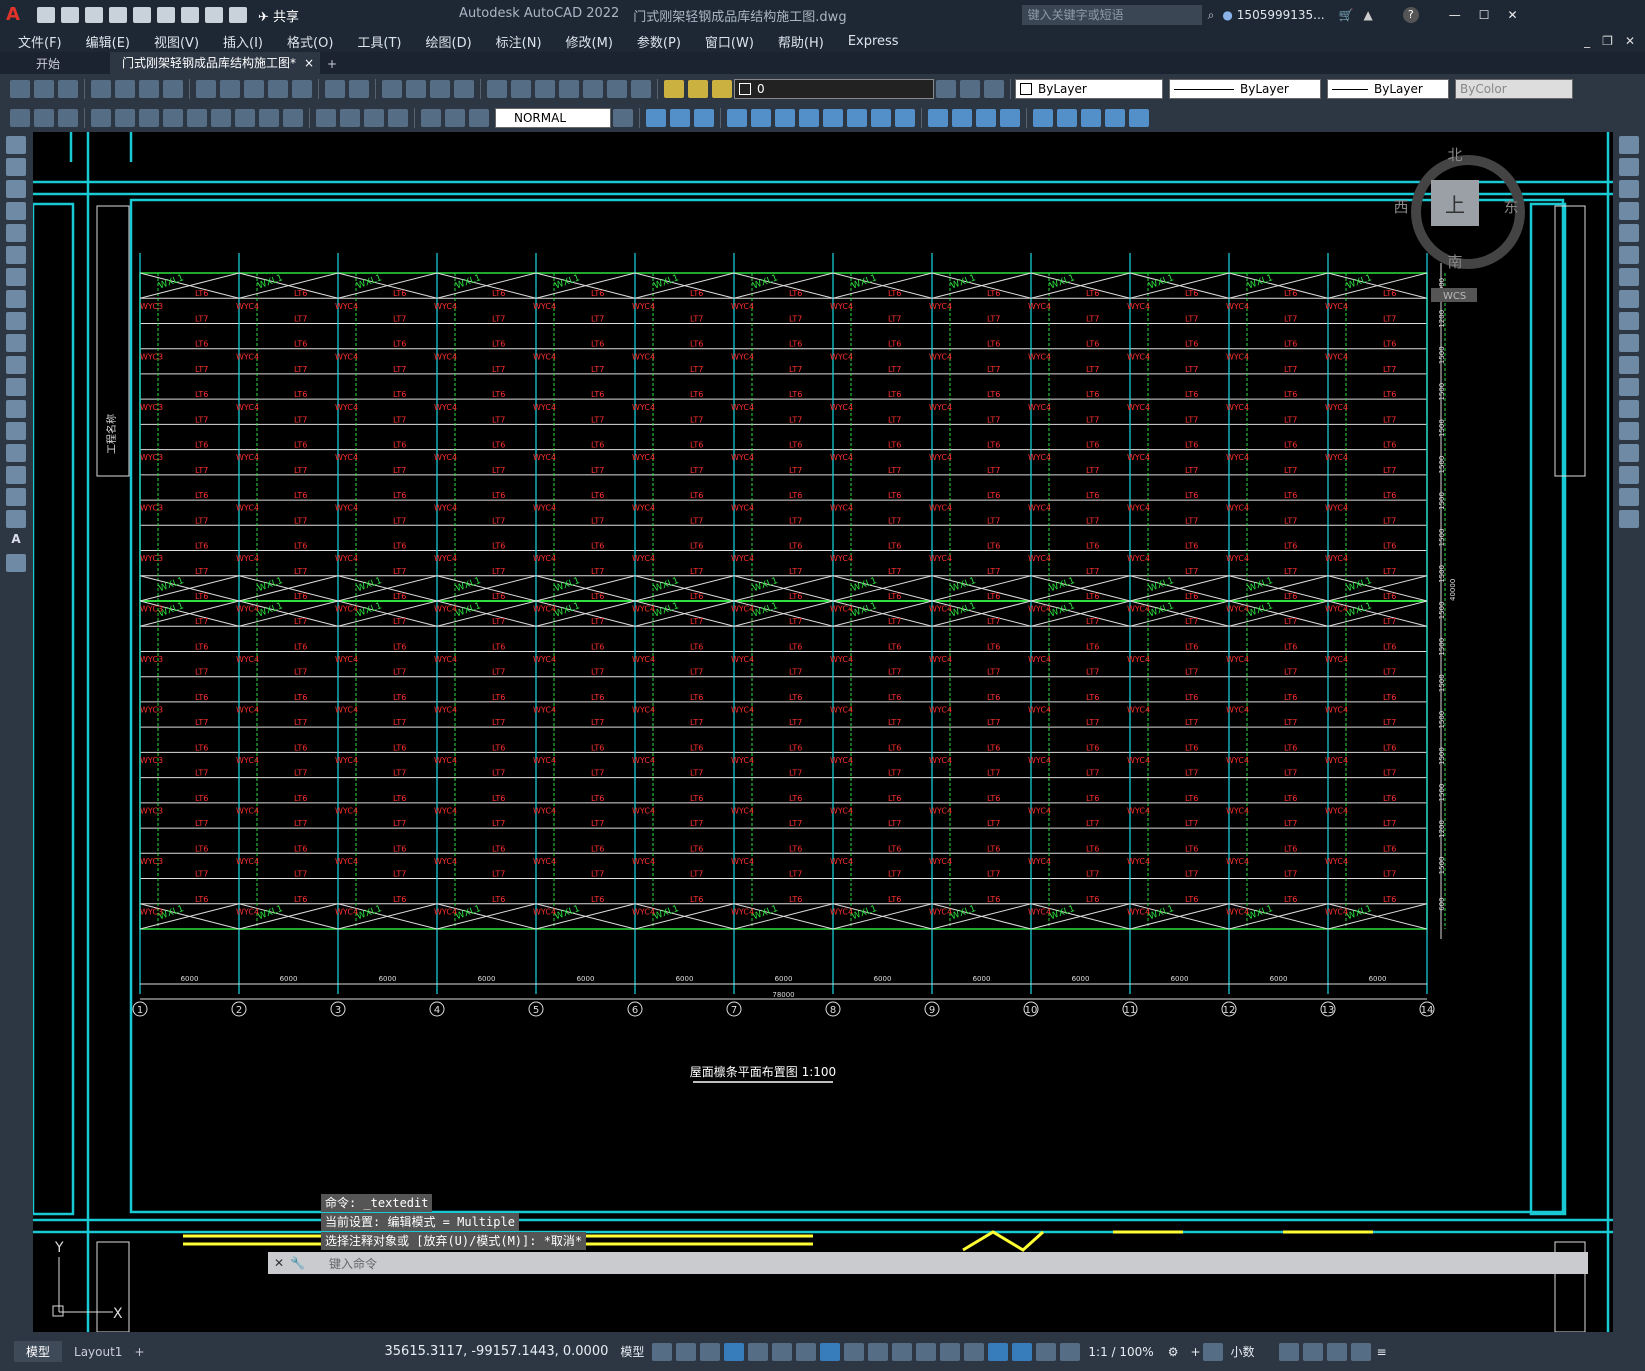  What do you see at coordinates (1211, 15) in the screenshot?
I see `search-icon: ⌕` at bounding box center [1211, 15].